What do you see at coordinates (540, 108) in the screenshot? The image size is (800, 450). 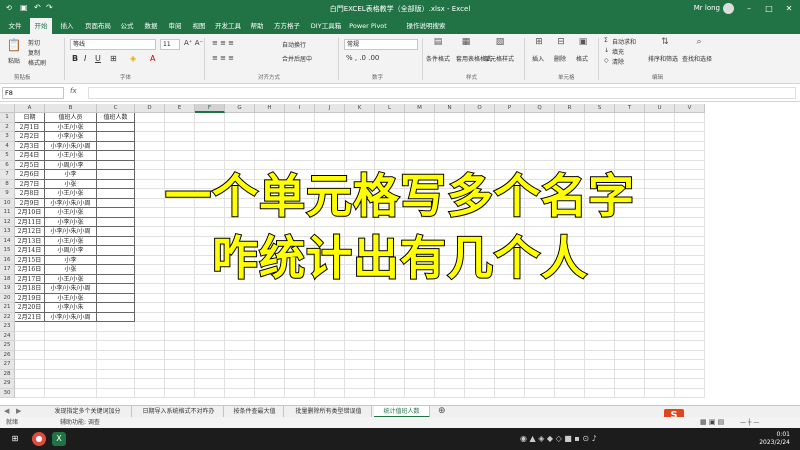 I see `column-header-q: Q` at bounding box center [540, 108].